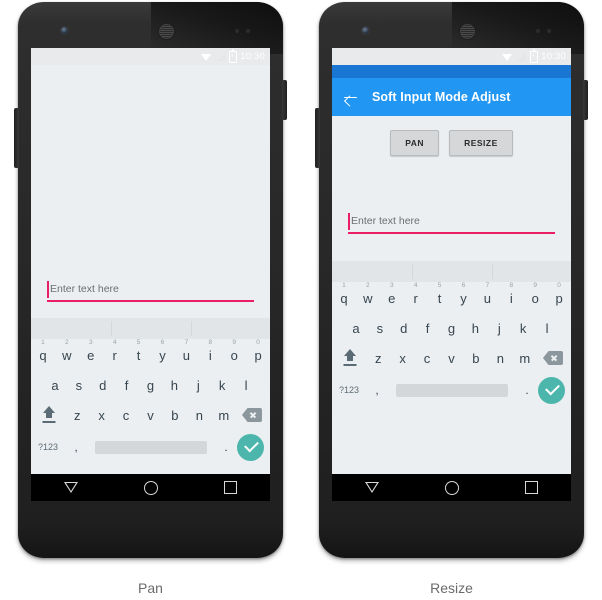 This screenshot has width=602, height=600. What do you see at coordinates (48, 289) in the screenshot?
I see `text-caret` at bounding box center [48, 289].